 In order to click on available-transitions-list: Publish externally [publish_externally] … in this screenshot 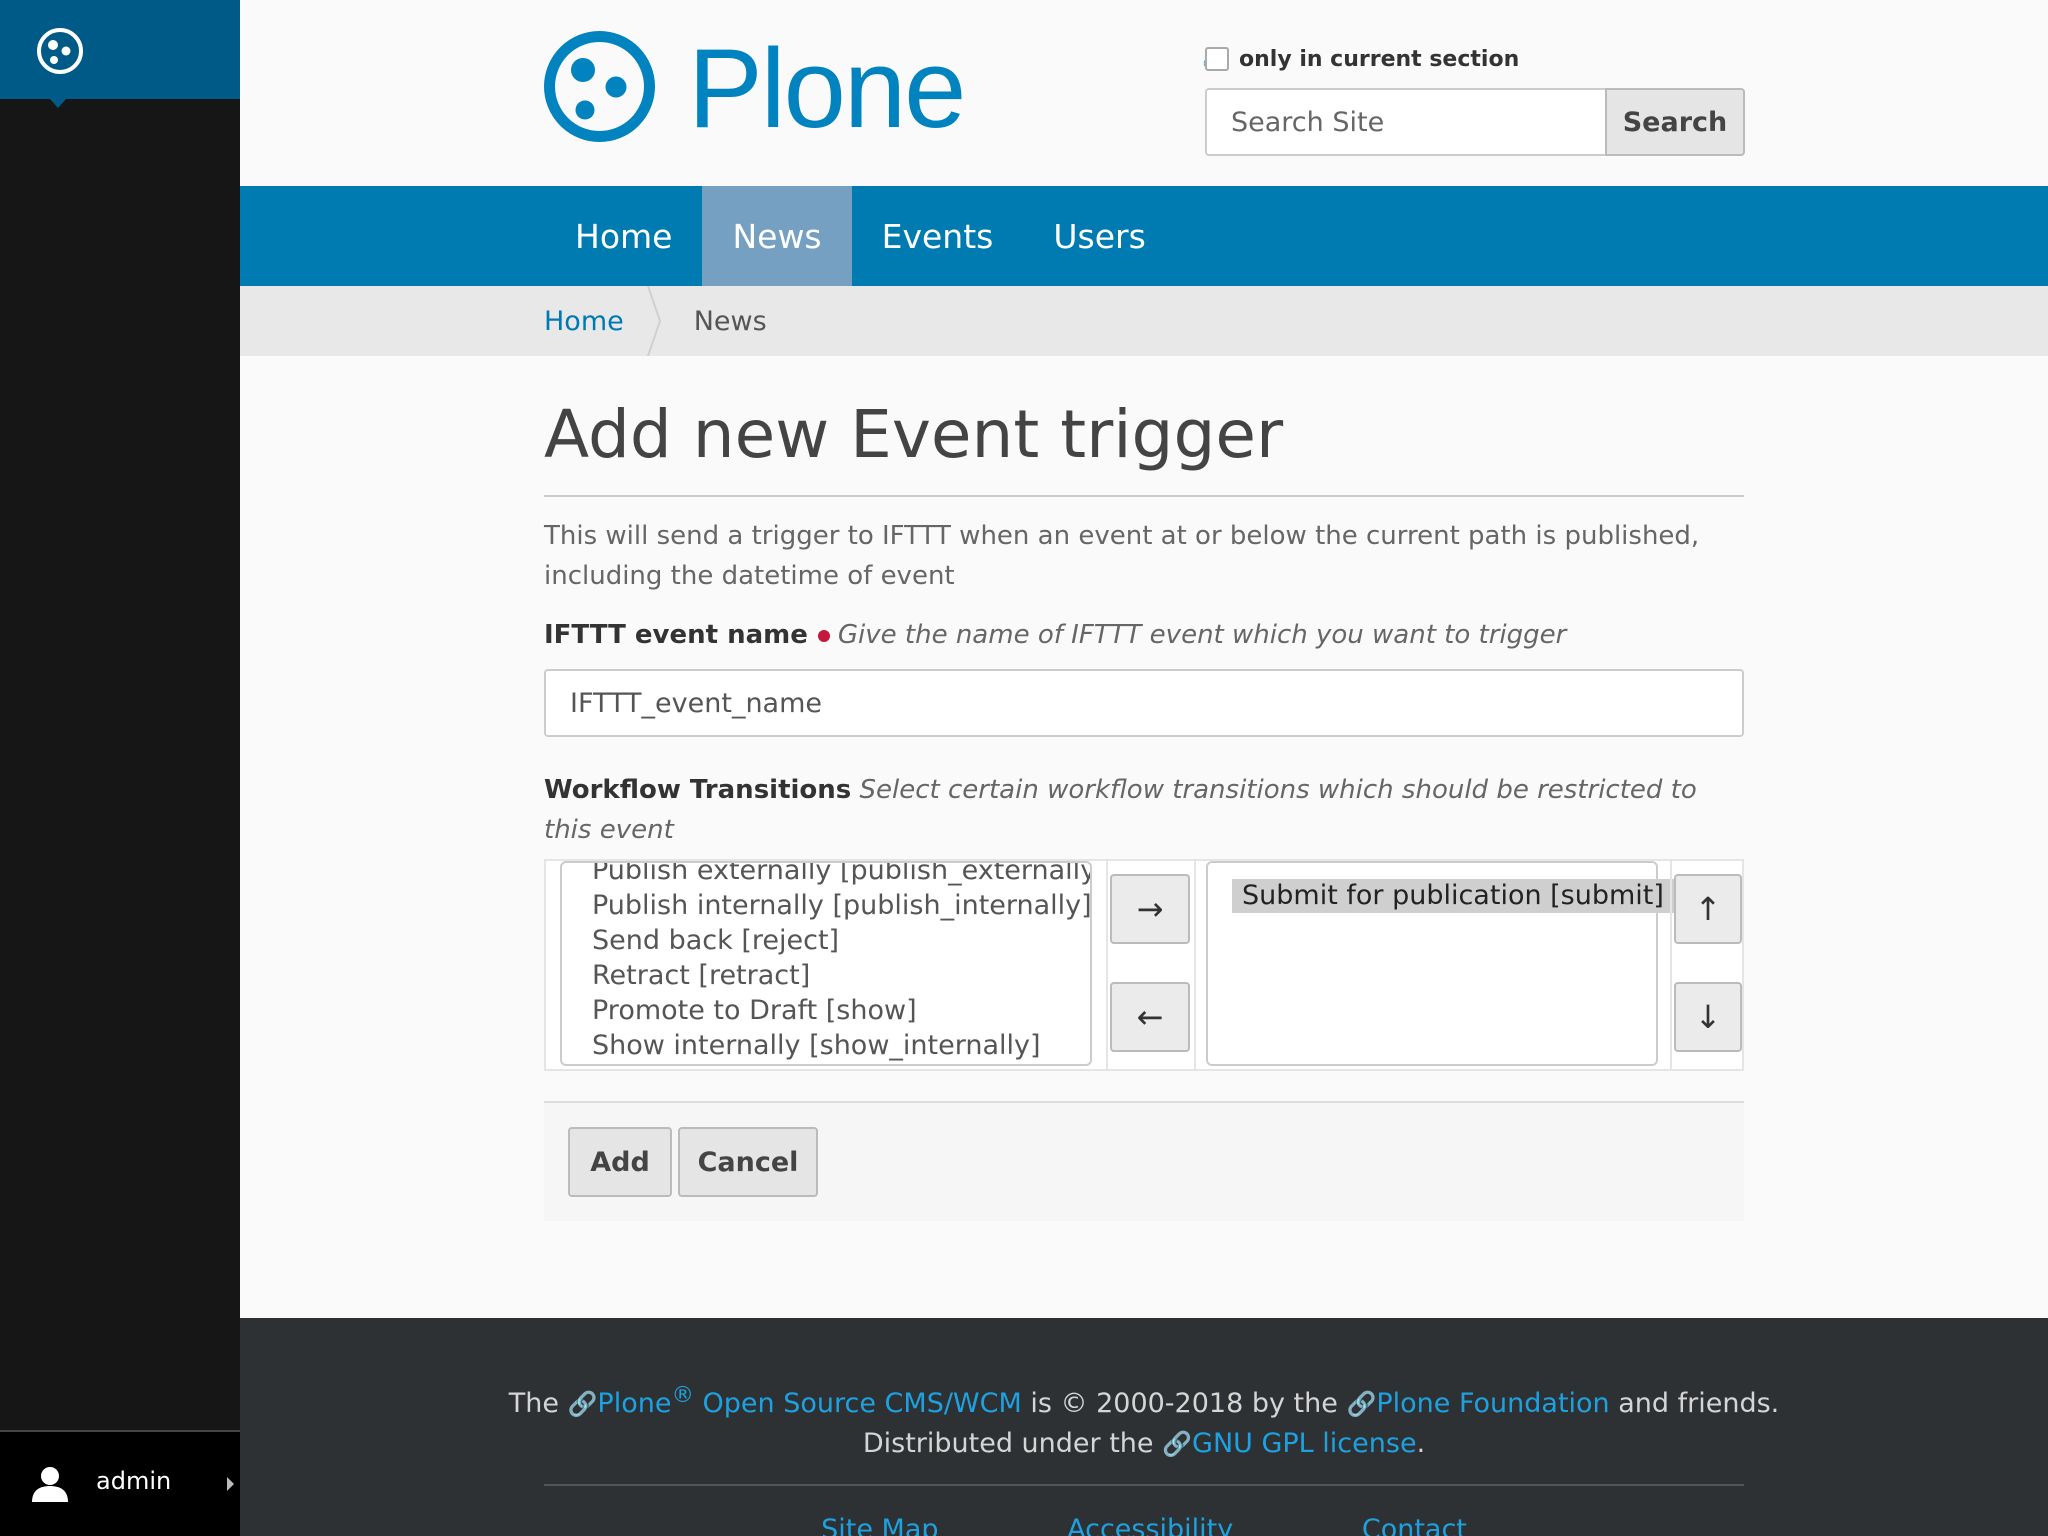, I will do `click(826, 963)`.